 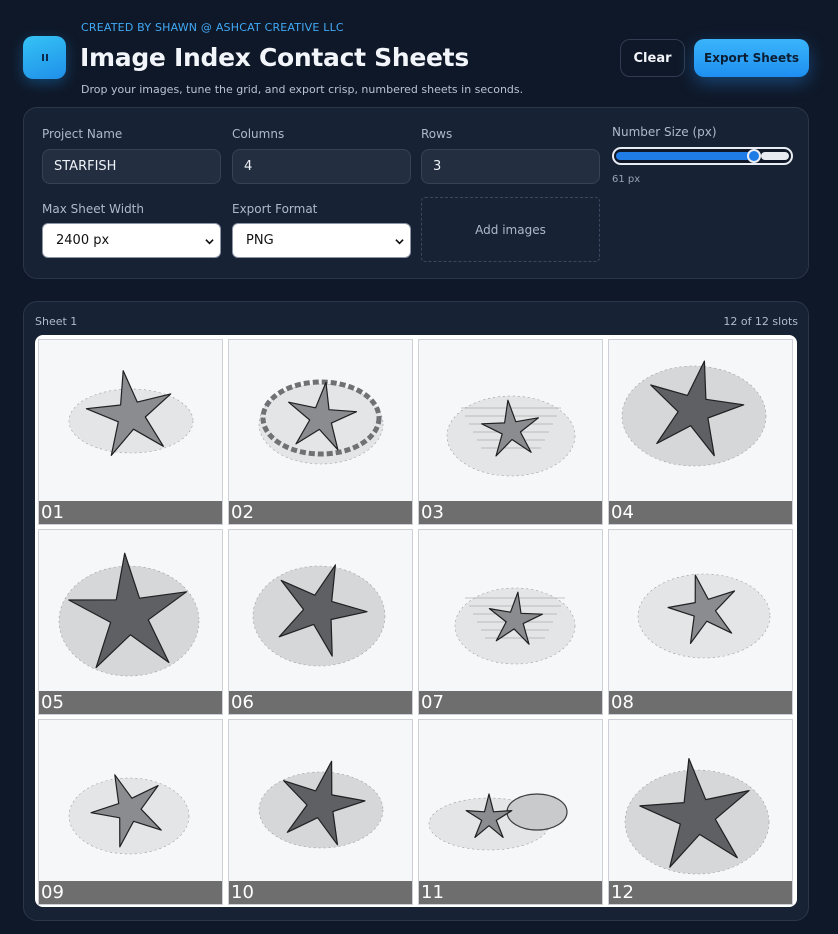 I want to click on cell-number: 08, so click(x=700, y=702).